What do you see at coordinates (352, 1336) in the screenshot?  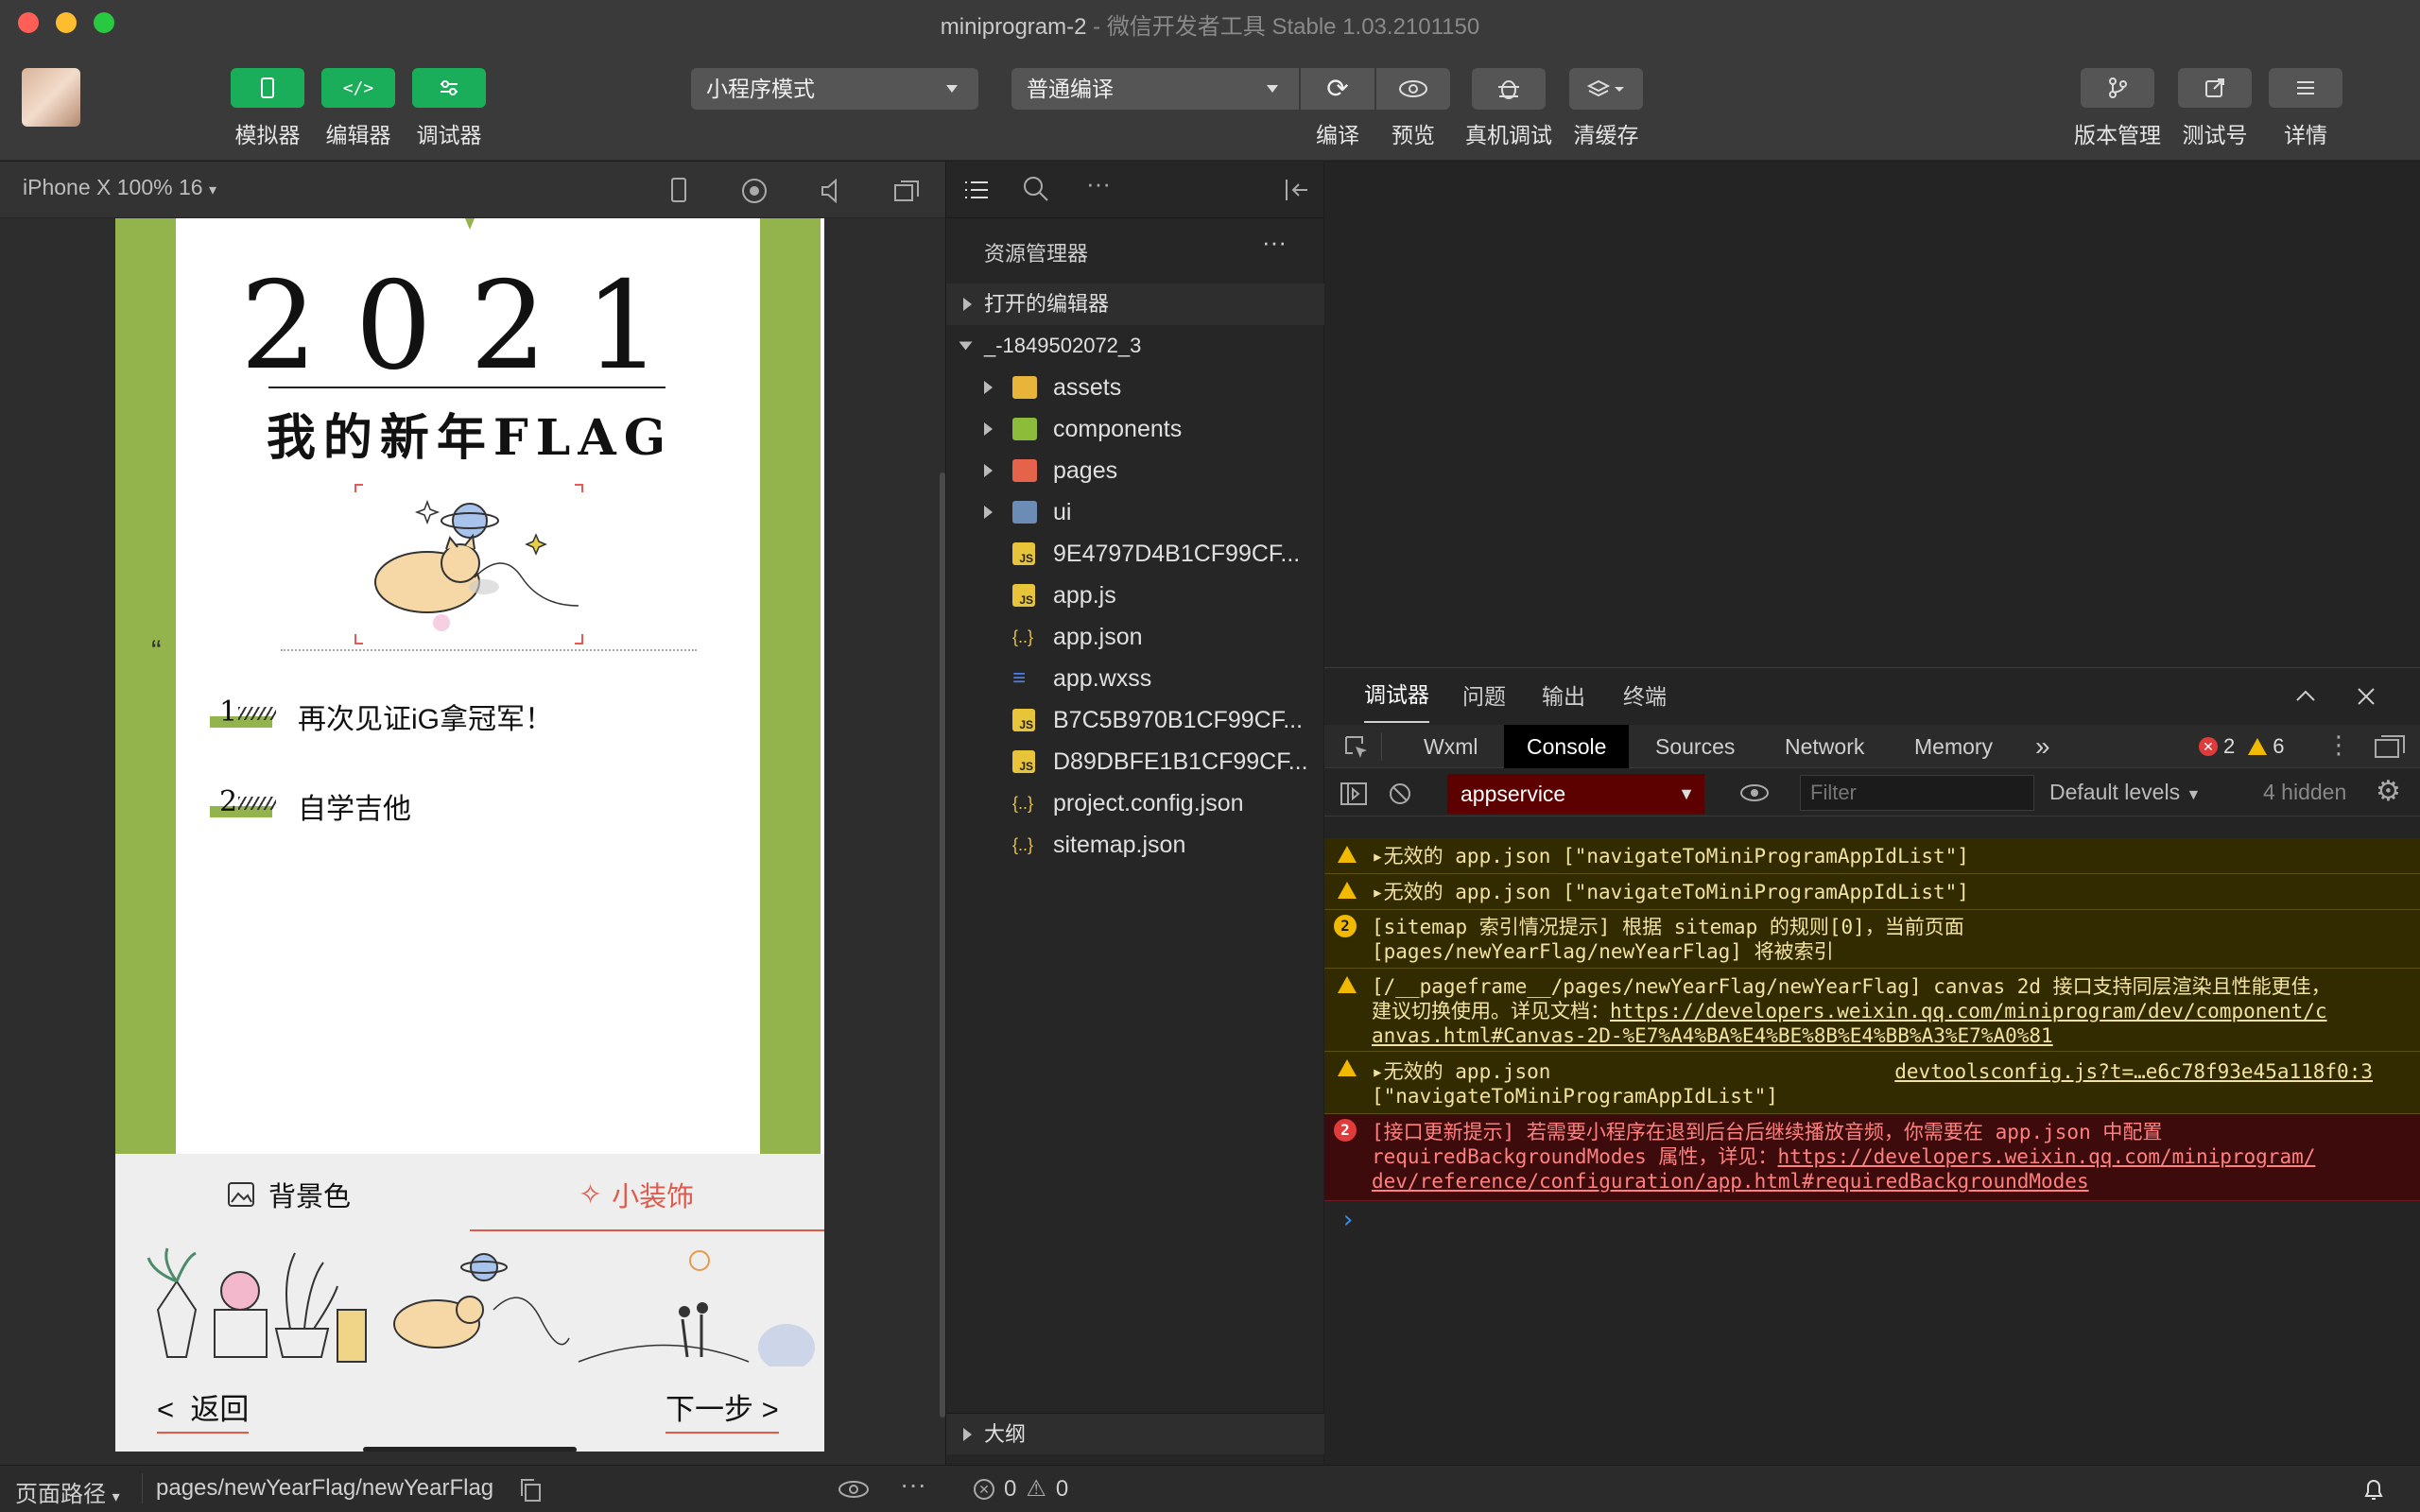 I see `pot-sticker` at bounding box center [352, 1336].